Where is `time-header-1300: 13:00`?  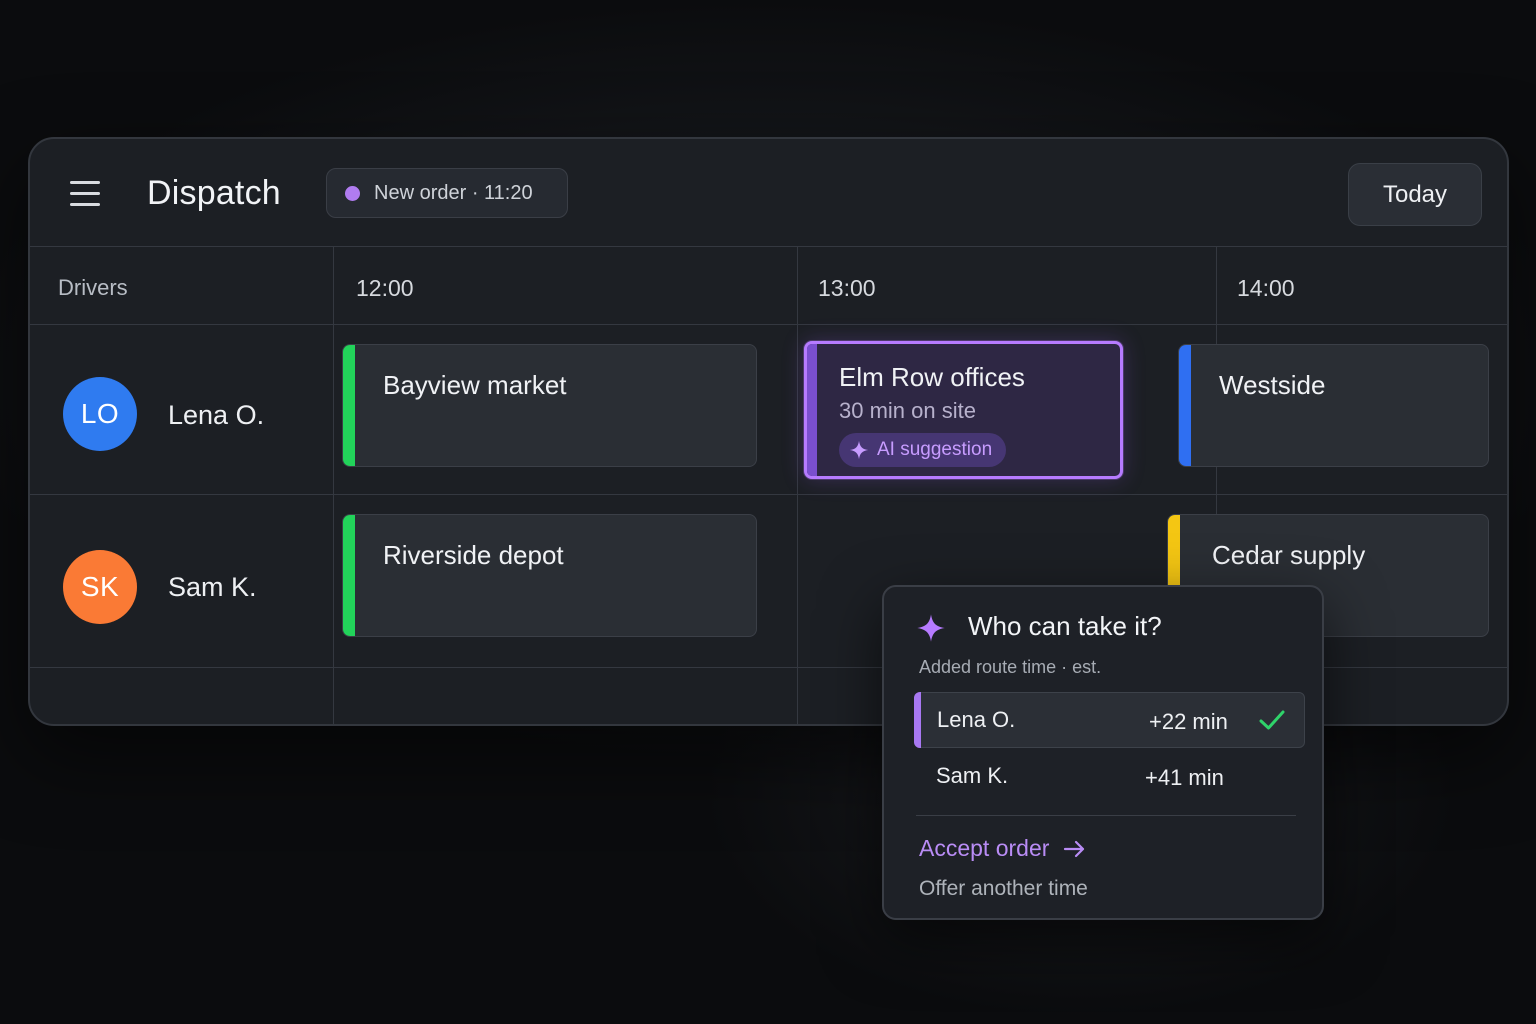 time-header-1300: 13:00 is located at coordinates (847, 288).